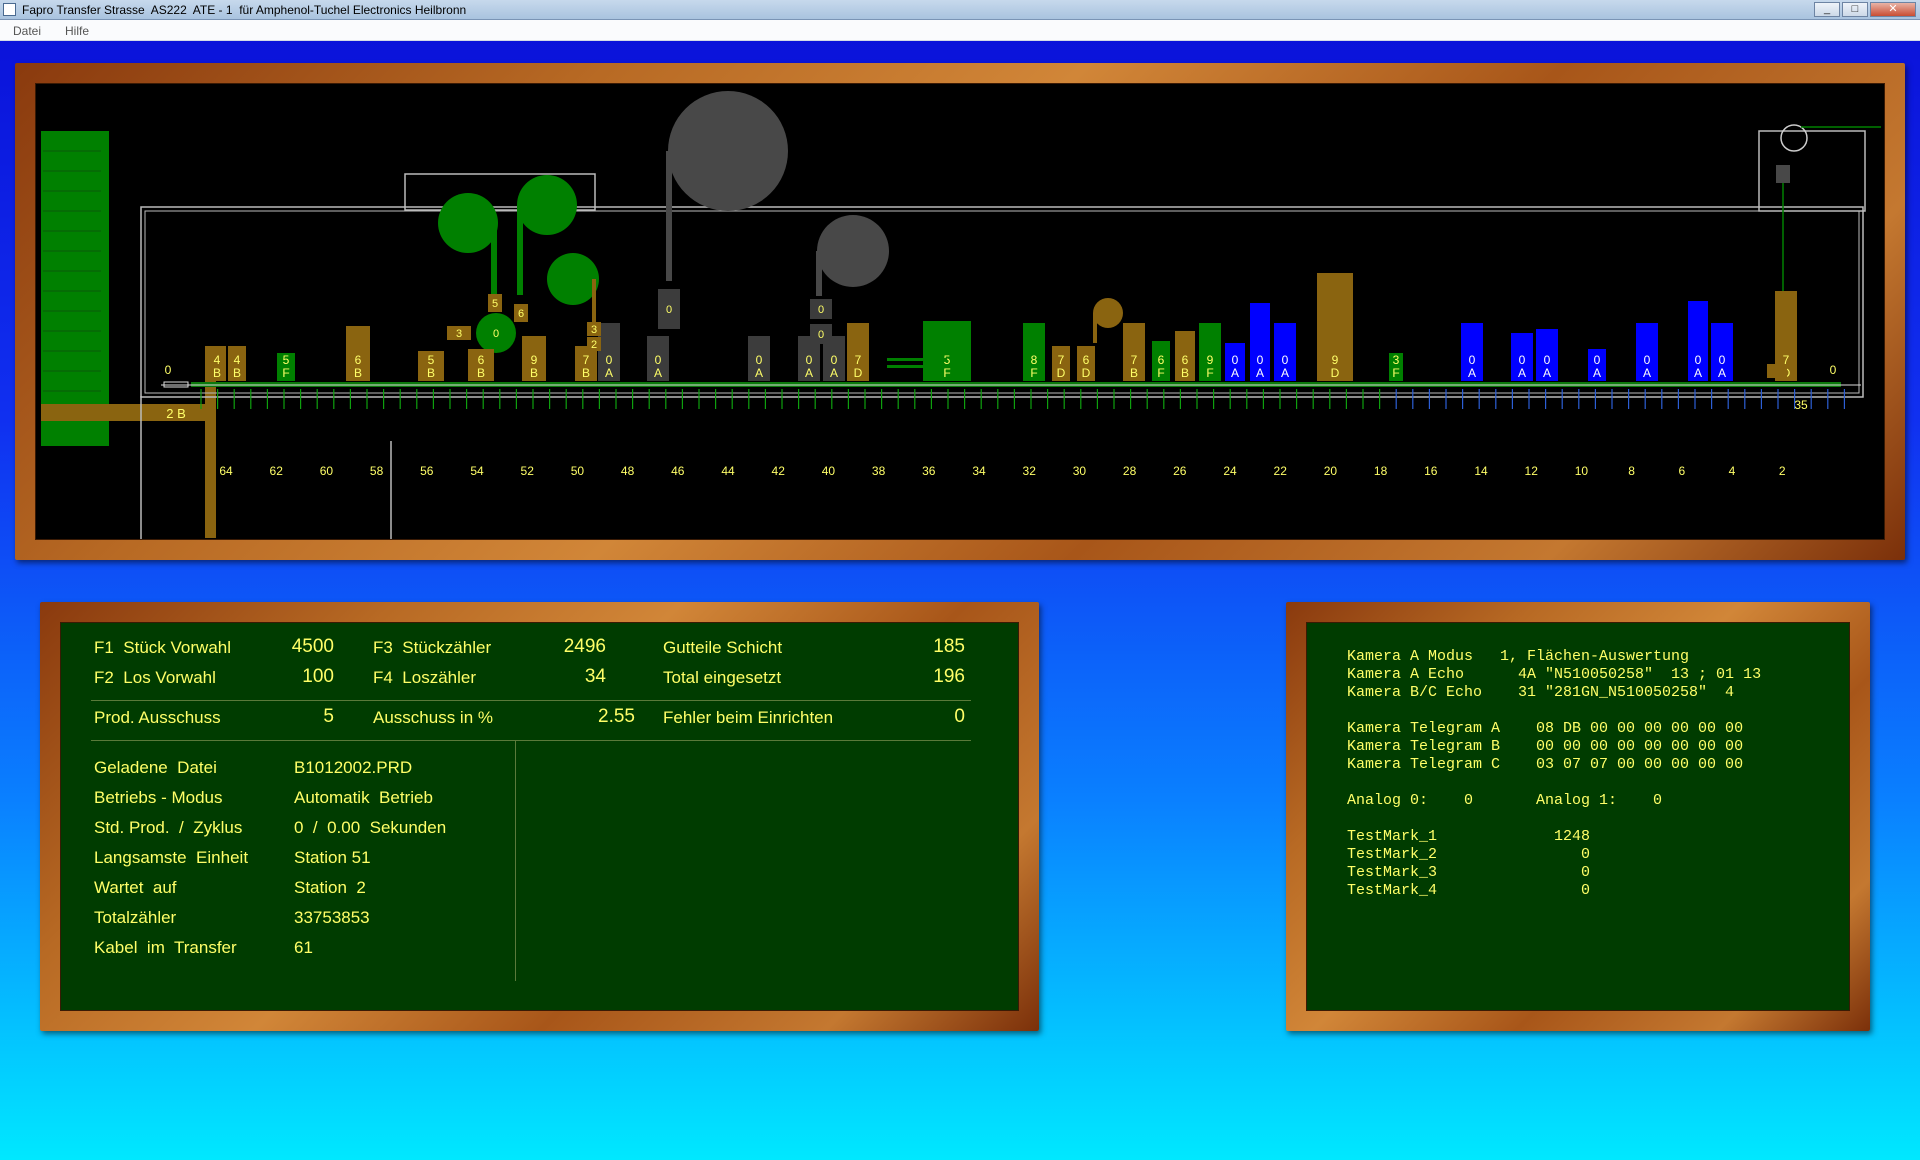 The image size is (1920, 1160). Describe the element at coordinates (1855, 9) in the screenshot. I see `maximize-button: □` at that location.